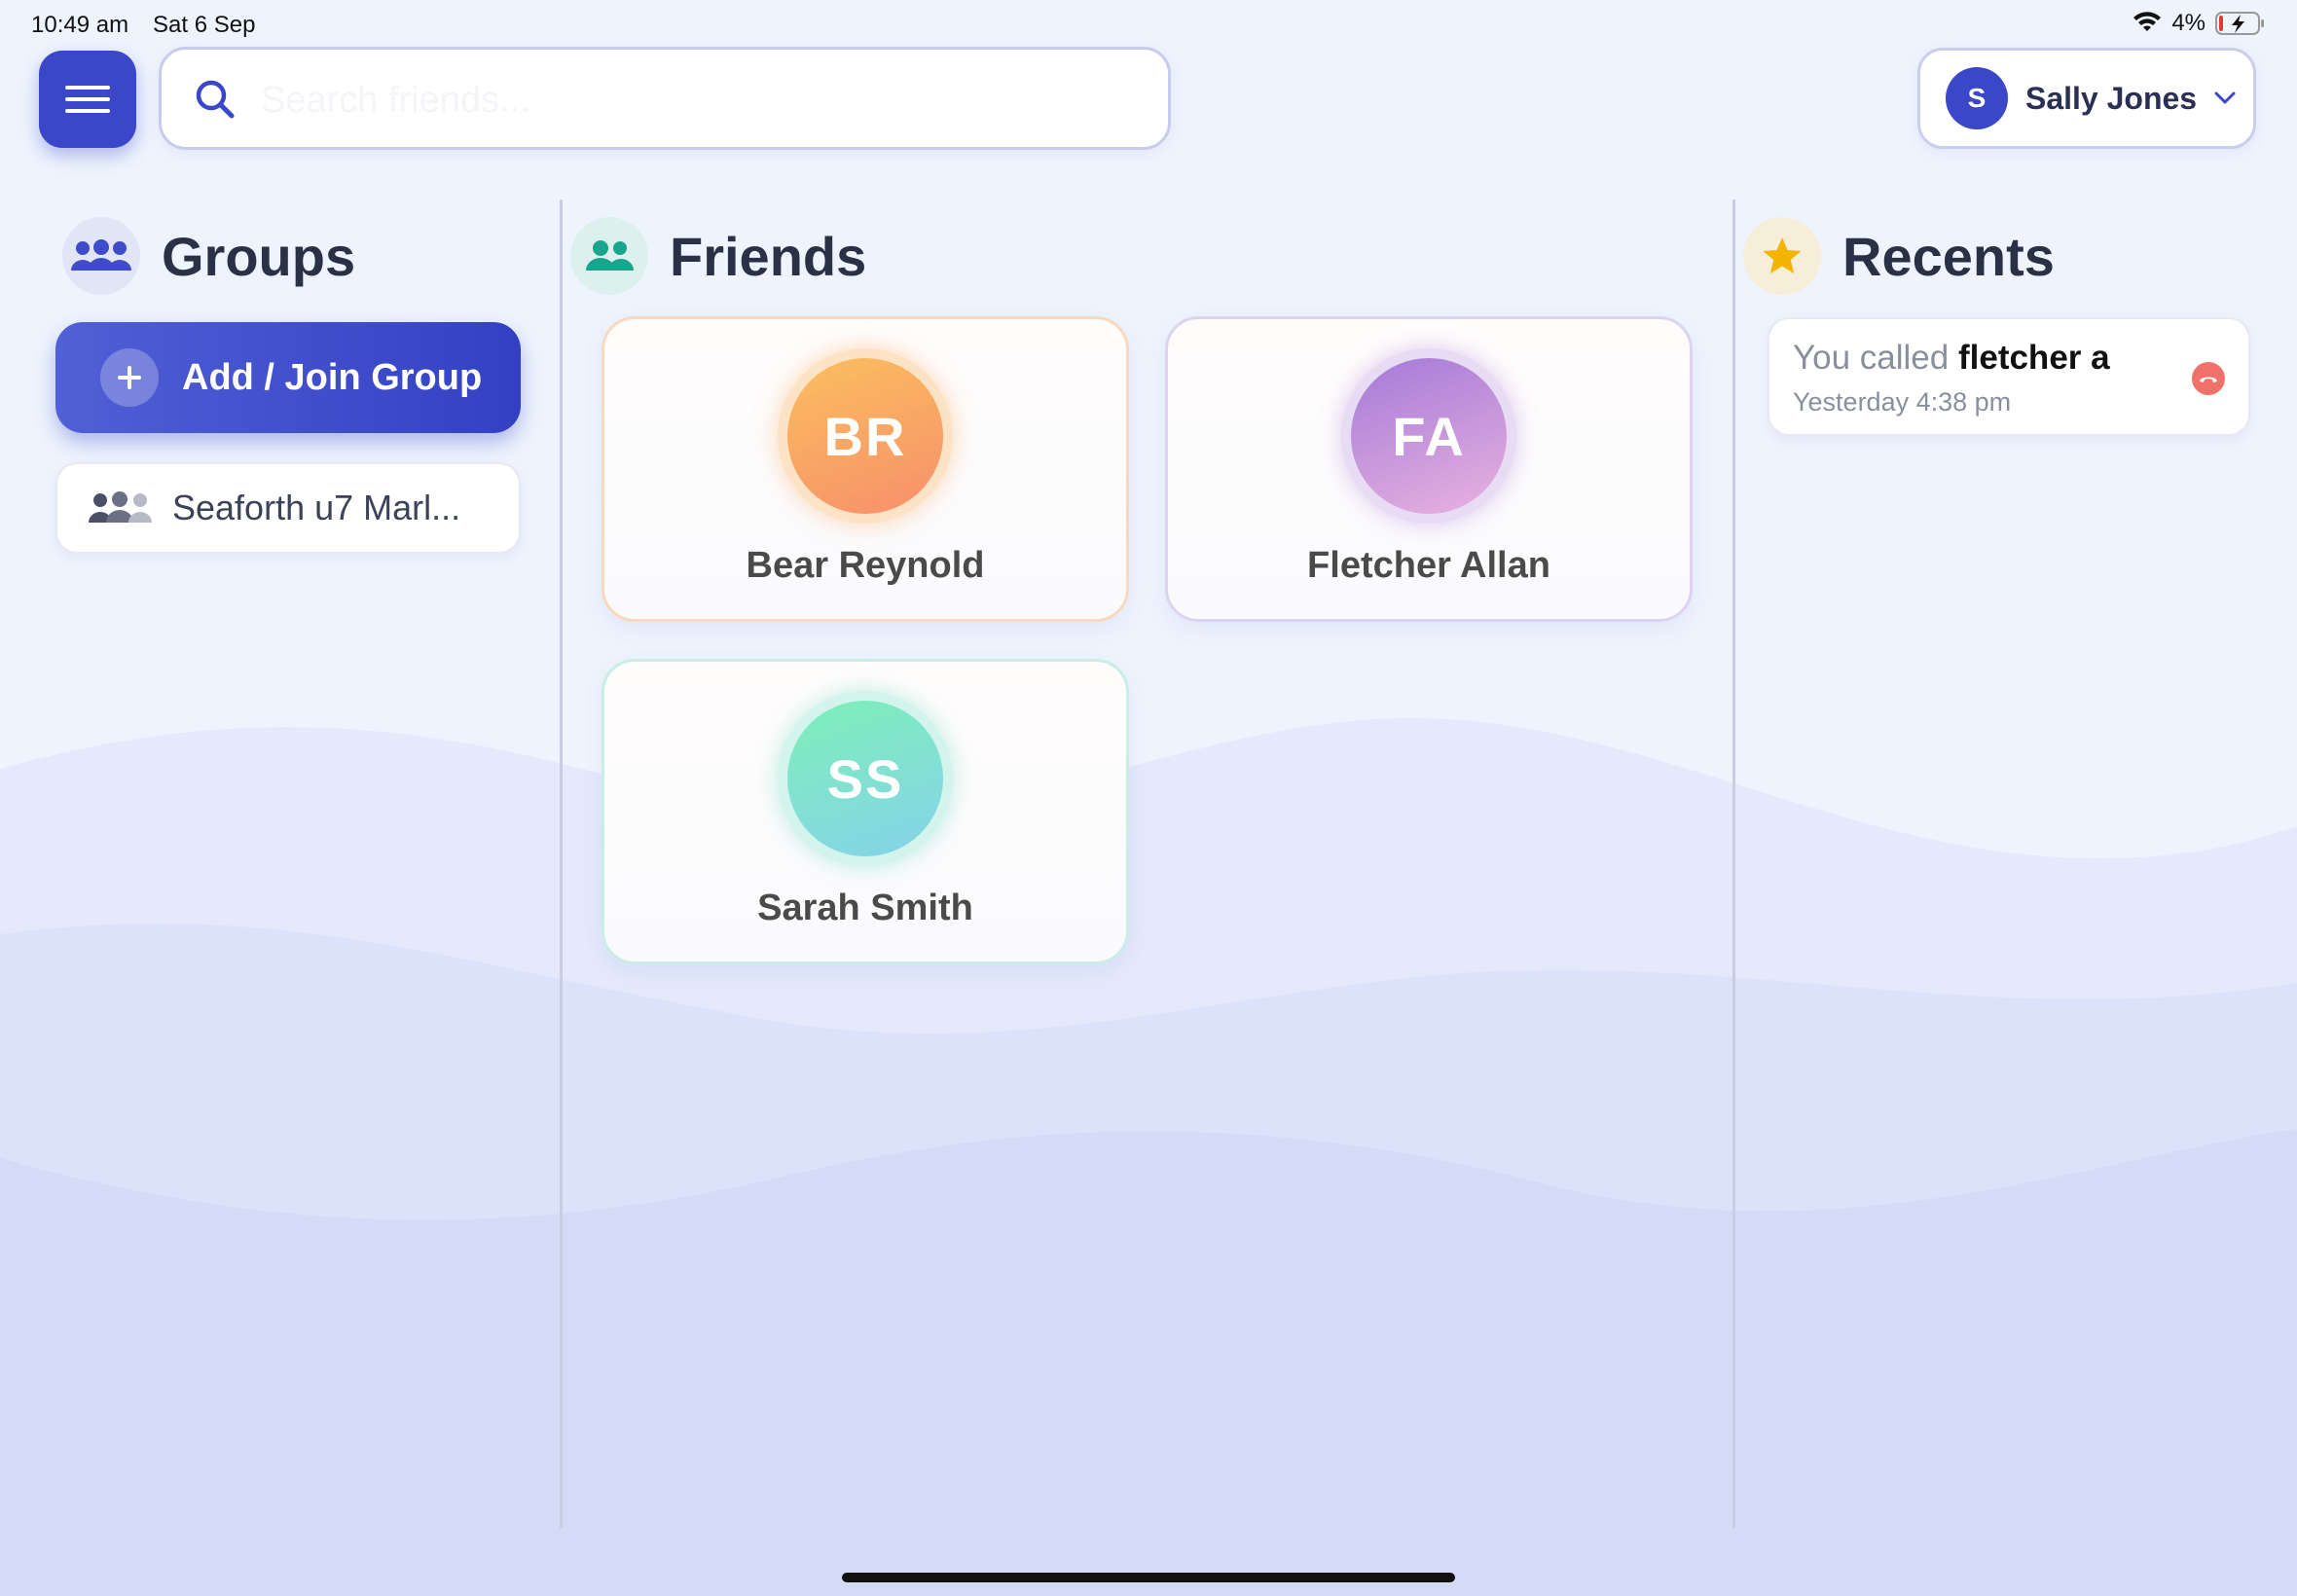 This screenshot has height=1596, width=2297. What do you see at coordinates (332, 377) in the screenshot?
I see `add-join-group-label: Add / Join Group` at bounding box center [332, 377].